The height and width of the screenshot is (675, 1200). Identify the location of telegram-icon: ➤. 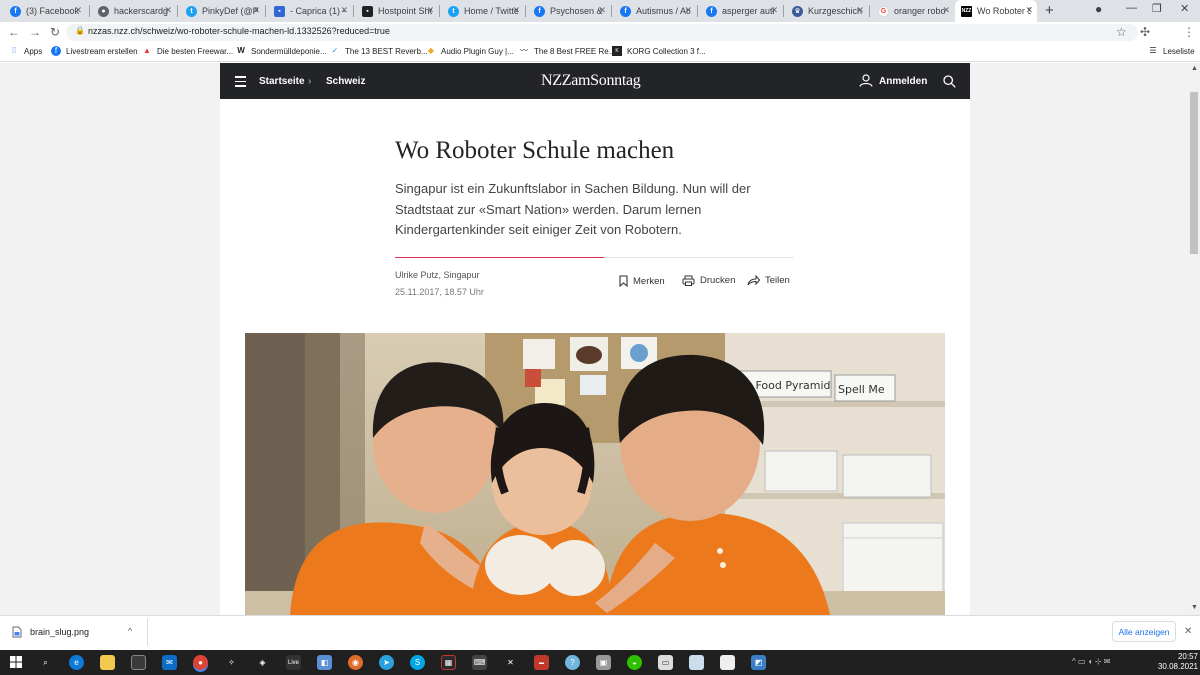
(386, 662).